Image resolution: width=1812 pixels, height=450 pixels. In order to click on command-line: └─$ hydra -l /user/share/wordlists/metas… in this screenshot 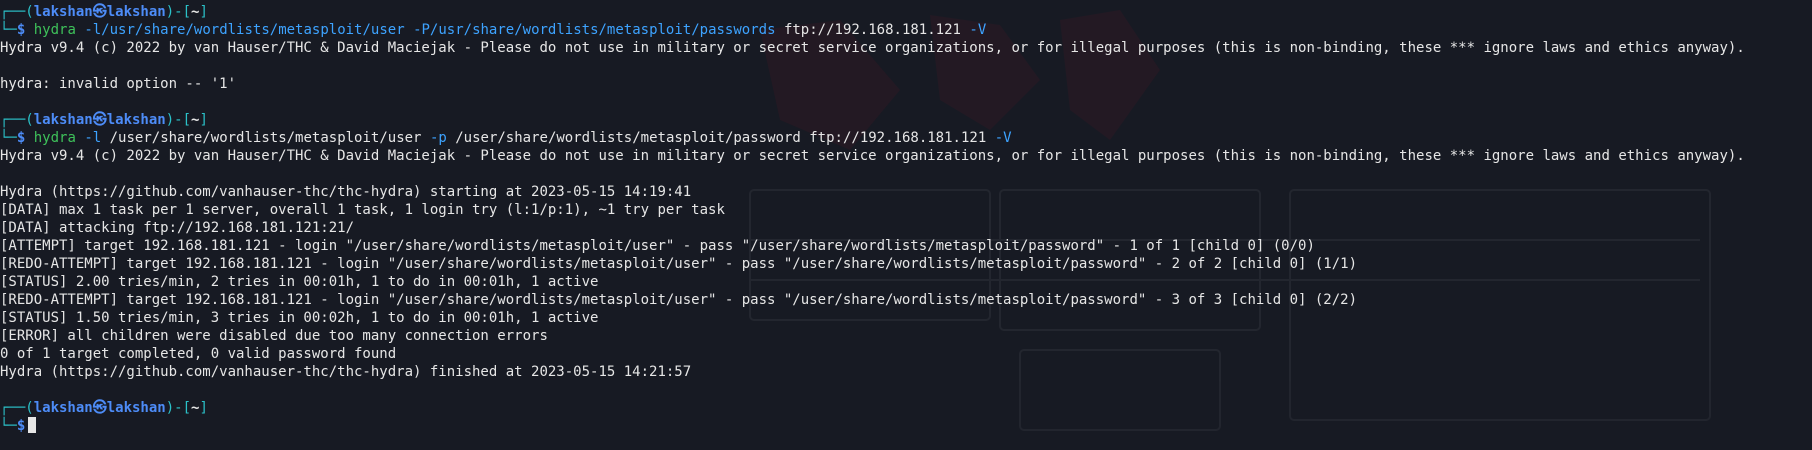, I will do `click(506, 138)`.